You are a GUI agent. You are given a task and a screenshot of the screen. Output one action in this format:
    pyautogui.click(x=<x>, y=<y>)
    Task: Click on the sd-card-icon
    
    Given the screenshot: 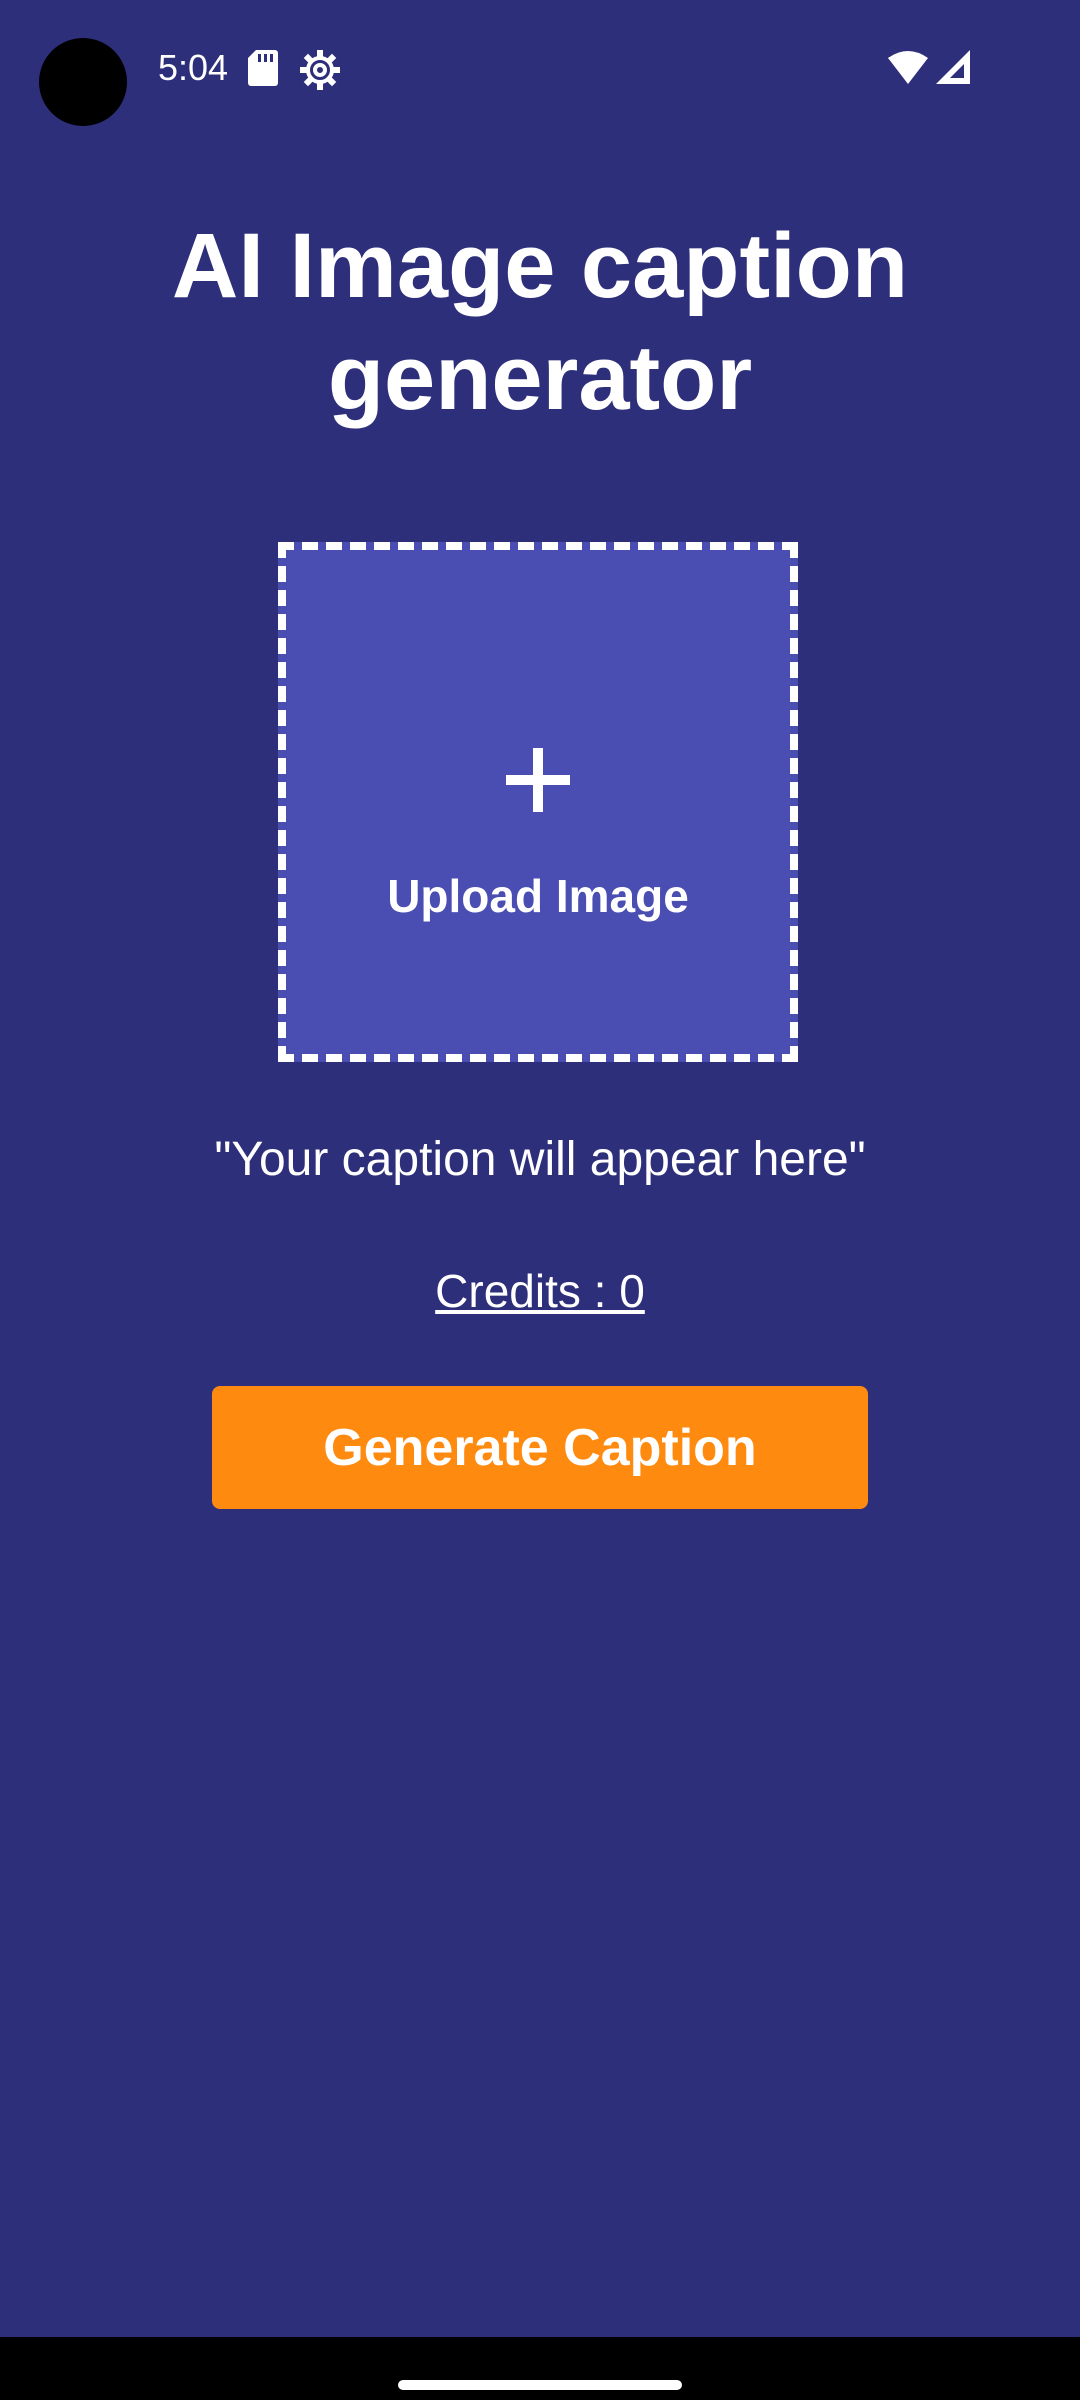 What is the action you would take?
    pyautogui.click(x=263, y=70)
    